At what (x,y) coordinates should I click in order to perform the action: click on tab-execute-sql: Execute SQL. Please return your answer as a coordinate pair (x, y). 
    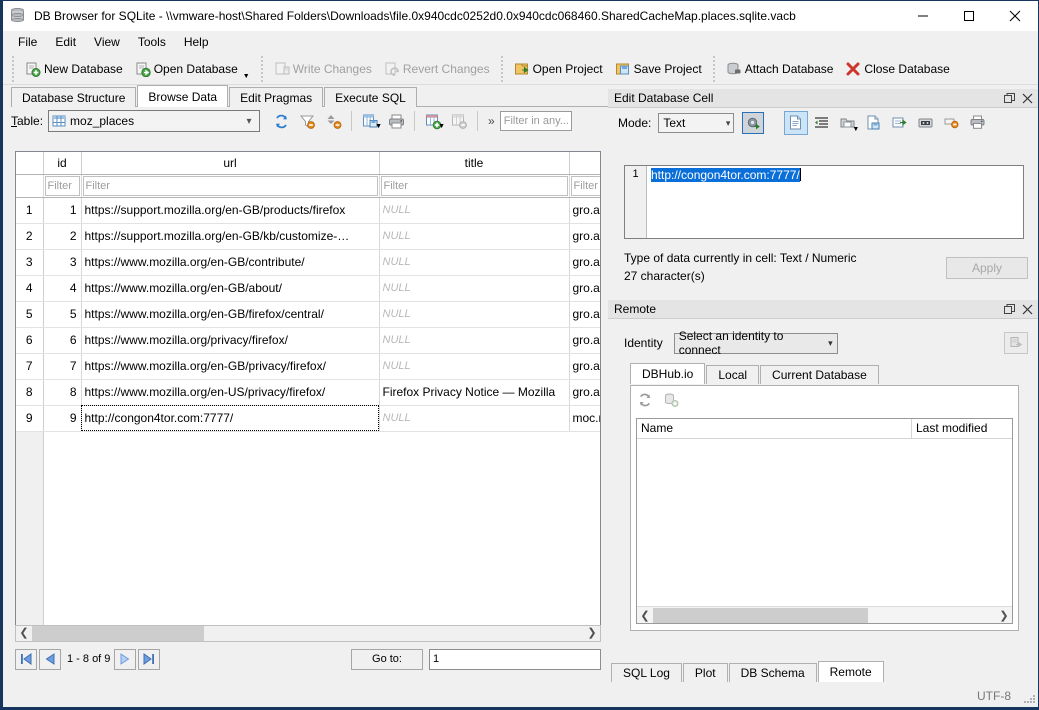
    Looking at the image, I should click on (370, 97).